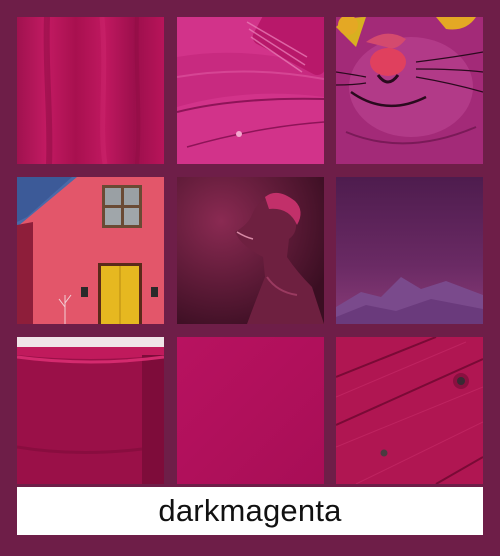 The image size is (500, 556). What do you see at coordinates (409, 90) in the screenshot?
I see `tile-cat-face` at bounding box center [409, 90].